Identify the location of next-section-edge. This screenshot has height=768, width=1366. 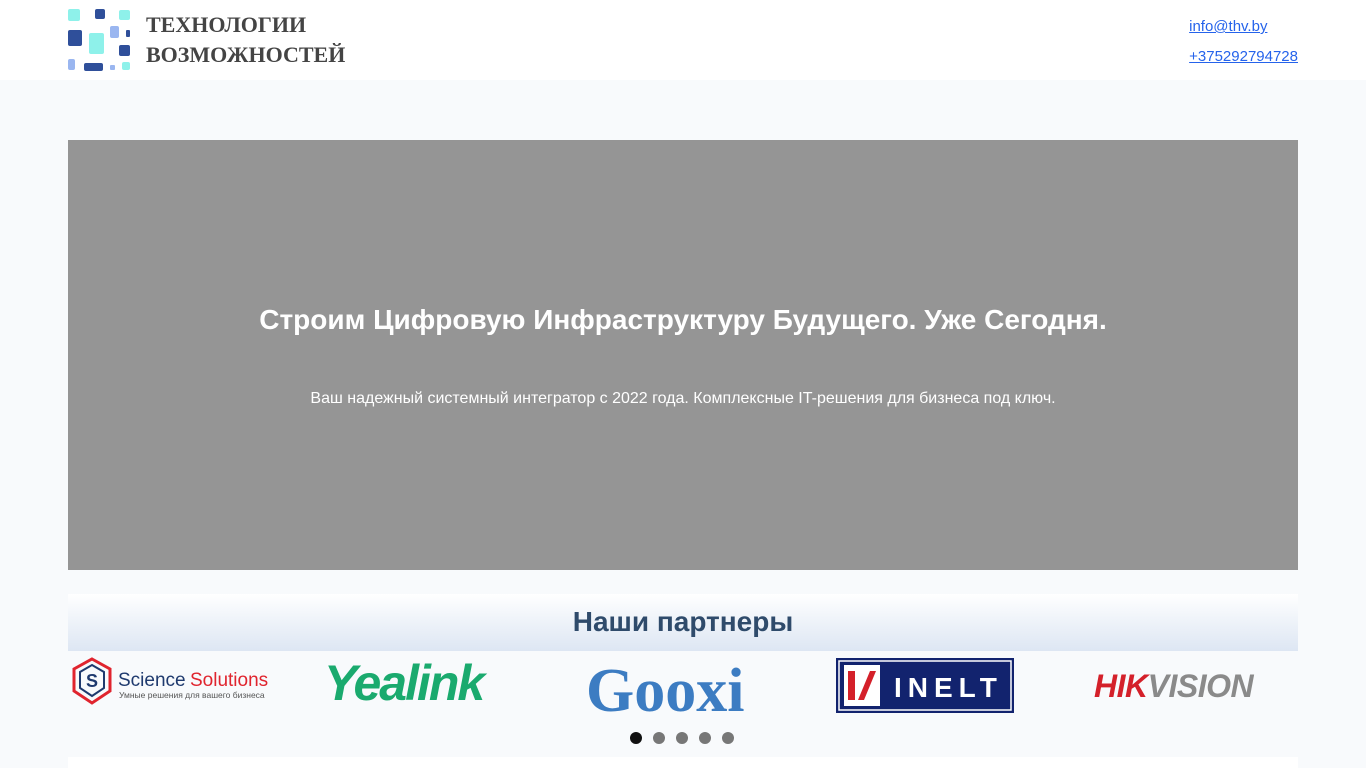
(683, 762).